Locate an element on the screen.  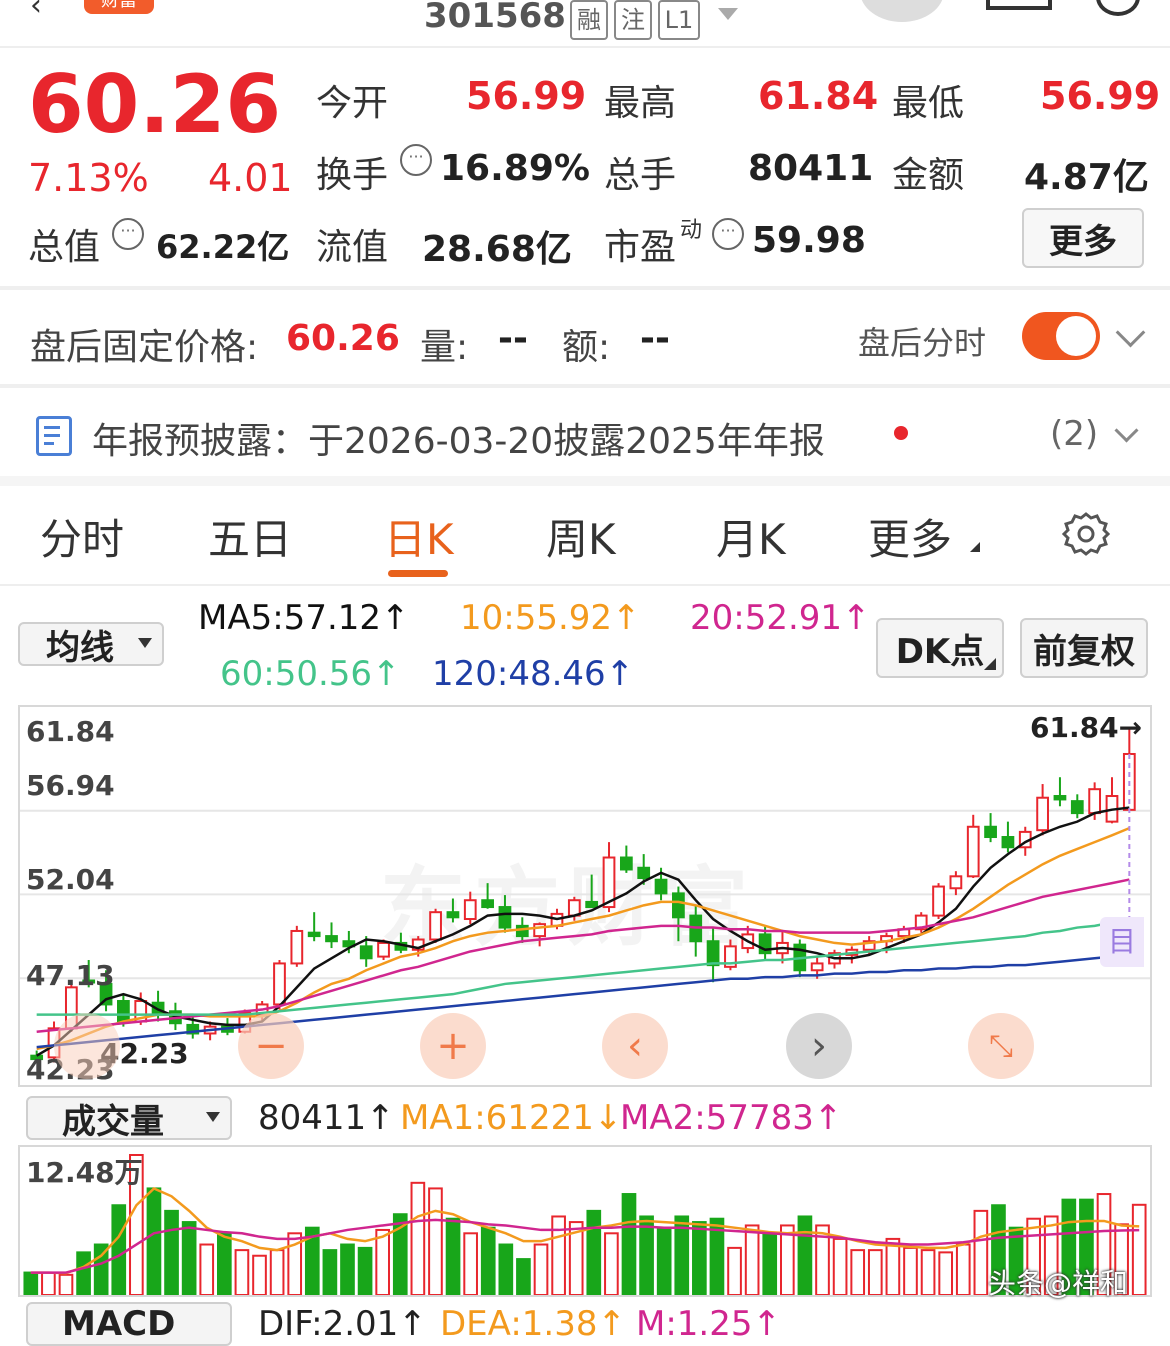
afterhours-toggle is located at coordinates (1061, 336).